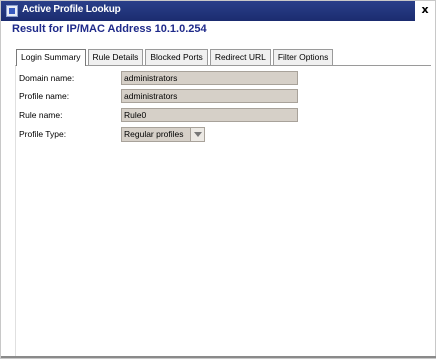  What do you see at coordinates (209, 78) in the screenshot?
I see `domain-name-field: administrators` at bounding box center [209, 78].